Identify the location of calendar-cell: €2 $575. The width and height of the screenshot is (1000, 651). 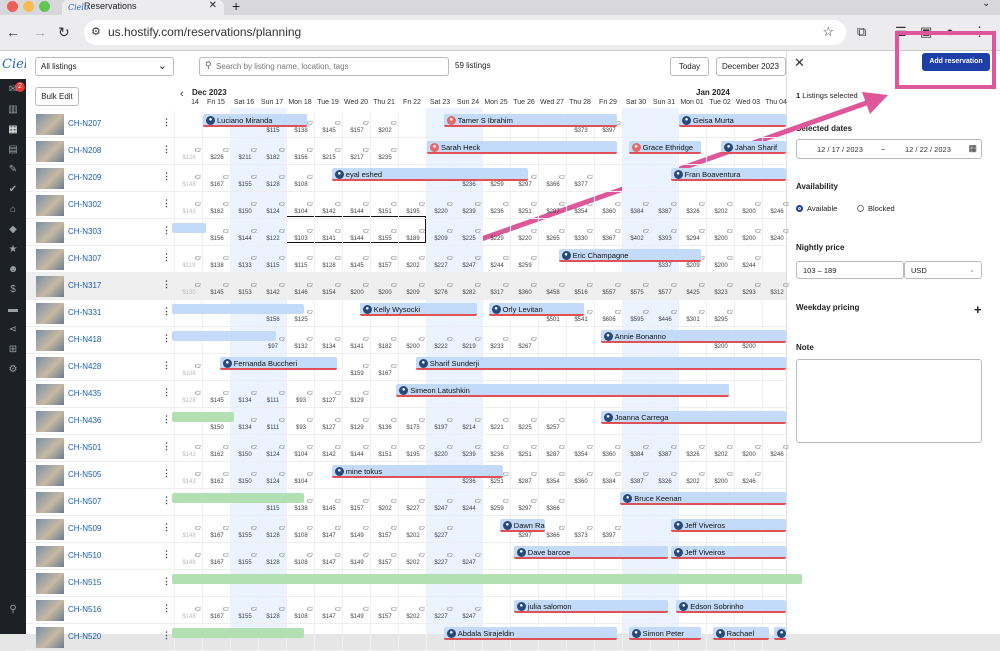
(636, 286).